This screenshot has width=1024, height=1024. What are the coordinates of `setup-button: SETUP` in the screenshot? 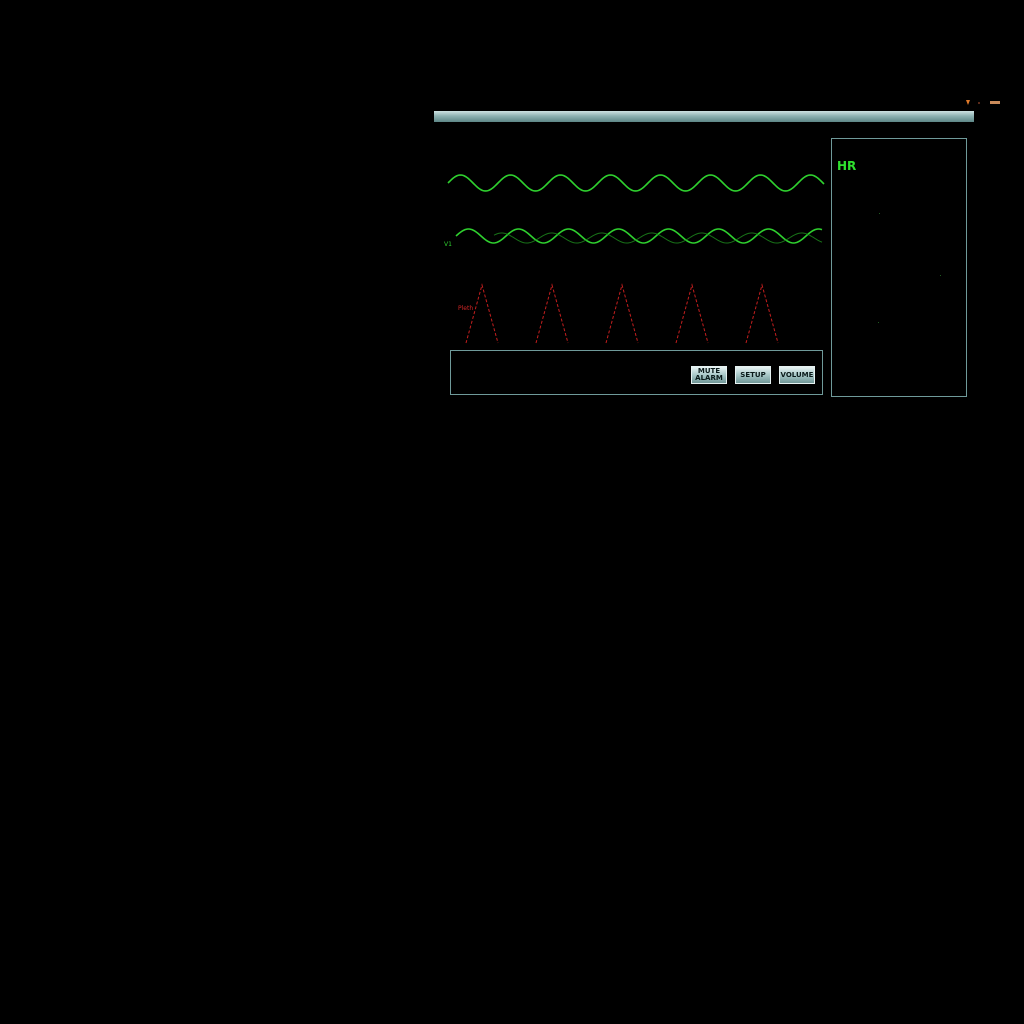 It's located at (753, 375).